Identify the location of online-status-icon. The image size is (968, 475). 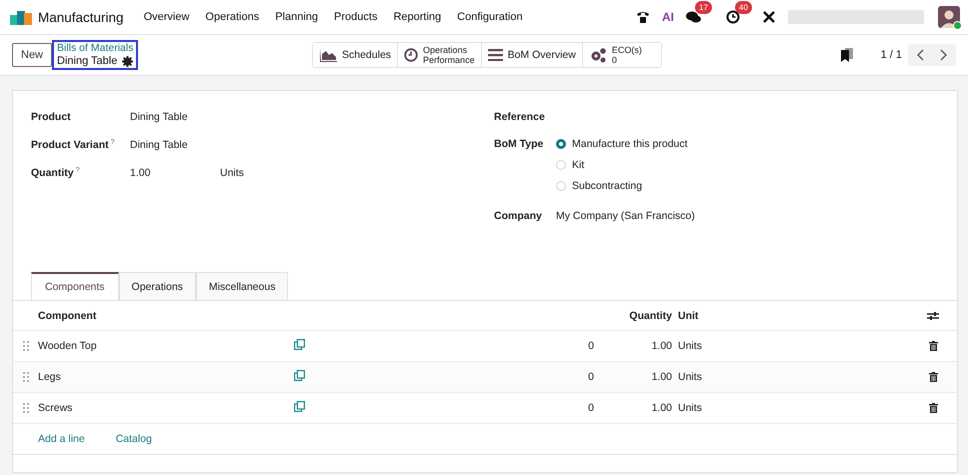
(957, 25).